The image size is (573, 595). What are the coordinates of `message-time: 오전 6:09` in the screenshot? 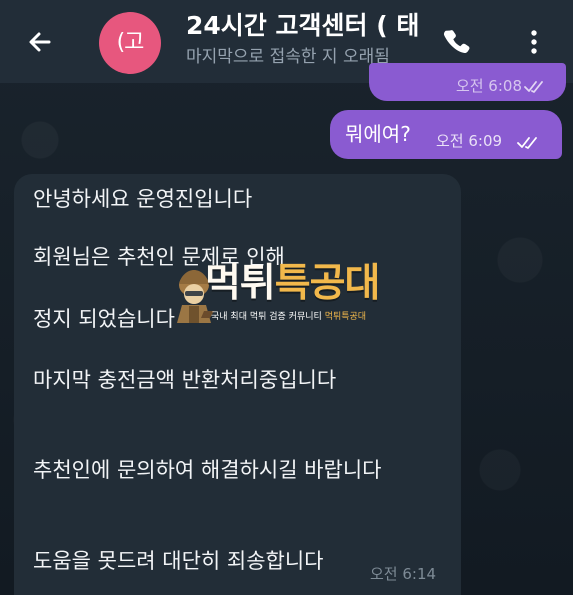 It's located at (469, 141).